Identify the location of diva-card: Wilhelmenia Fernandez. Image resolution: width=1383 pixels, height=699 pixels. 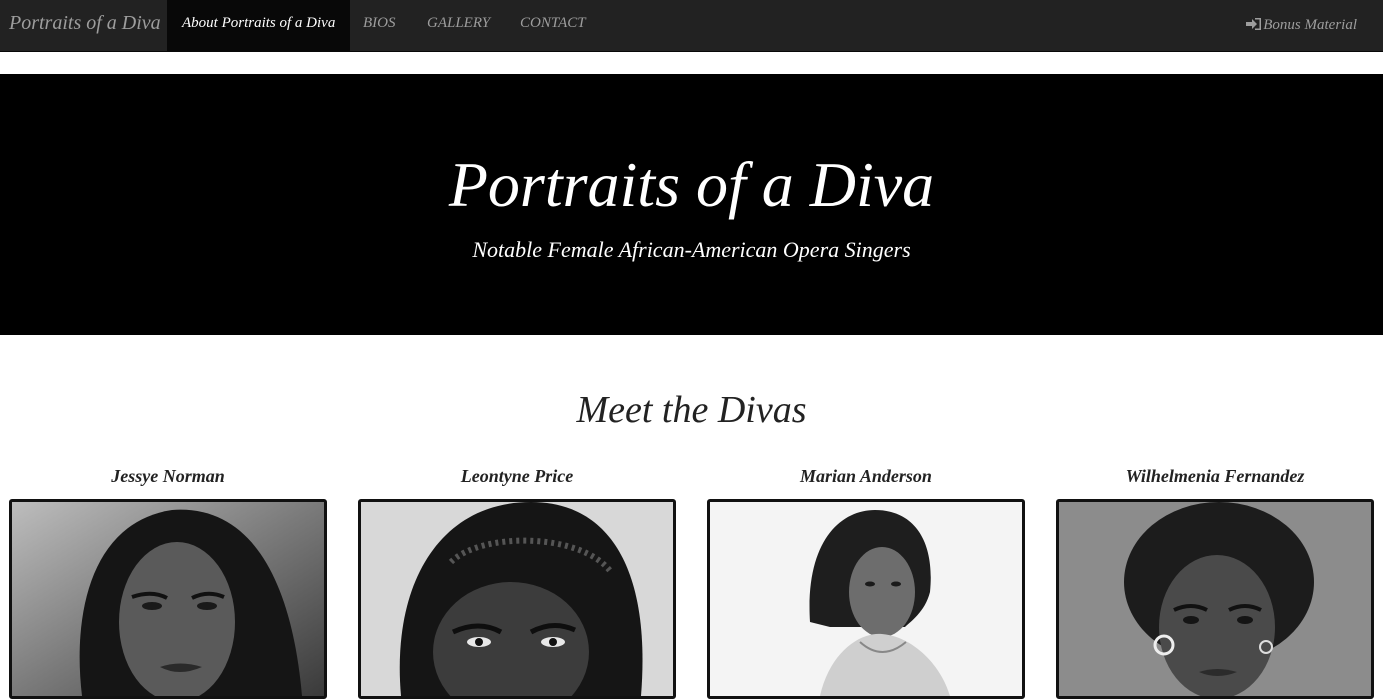
(1215, 581).